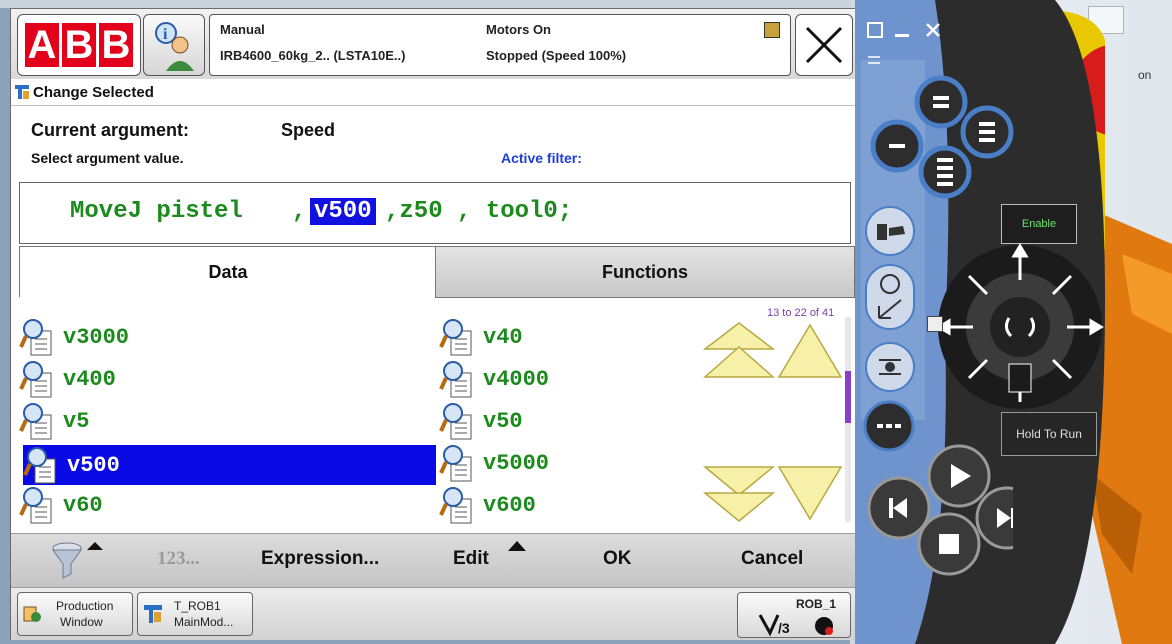 The height and width of the screenshot is (644, 1172). What do you see at coordinates (224, 337) in the screenshot?
I see `list-item: v3000` at bounding box center [224, 337].